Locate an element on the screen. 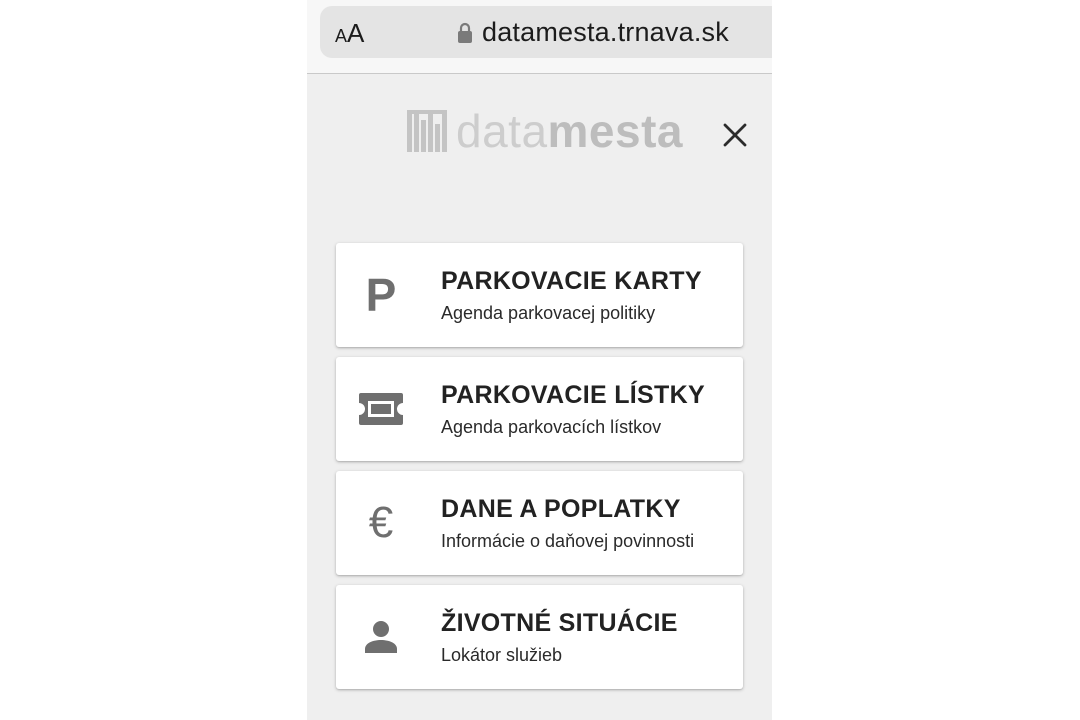  text-size-large-label: A is located at coordinates (356, 33).